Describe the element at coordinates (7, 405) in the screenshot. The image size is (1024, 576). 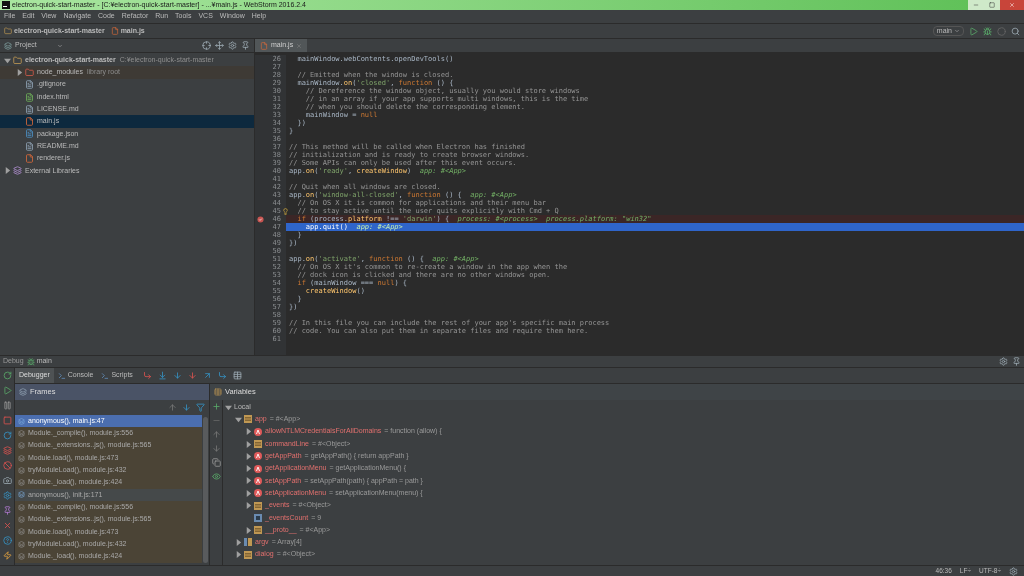
I see `pause-icon` at that location.